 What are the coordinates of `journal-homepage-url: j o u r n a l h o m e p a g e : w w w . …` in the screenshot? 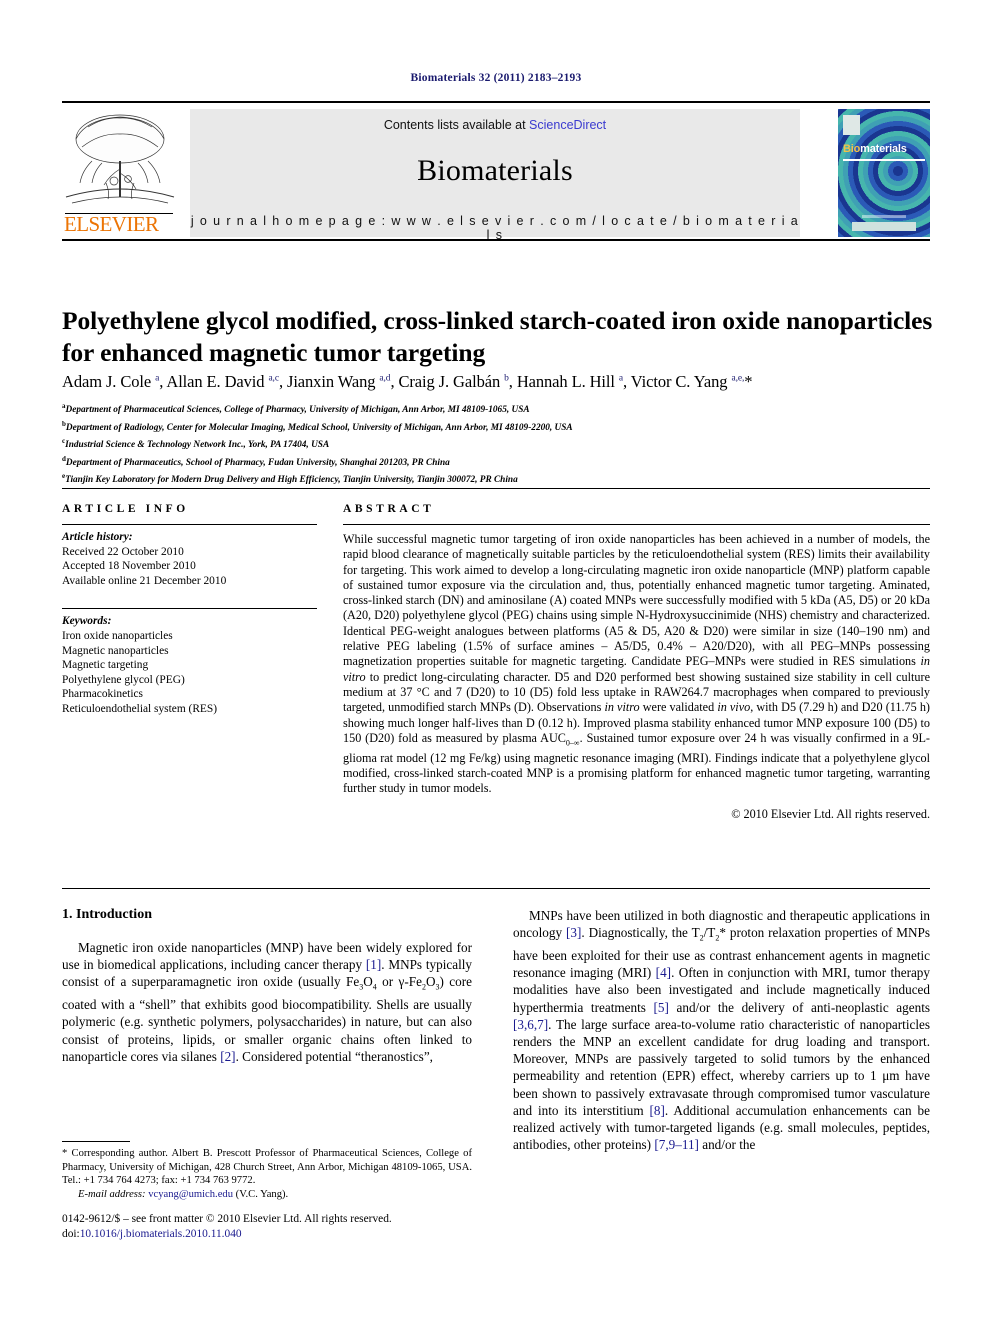 It's located at (495, 228).